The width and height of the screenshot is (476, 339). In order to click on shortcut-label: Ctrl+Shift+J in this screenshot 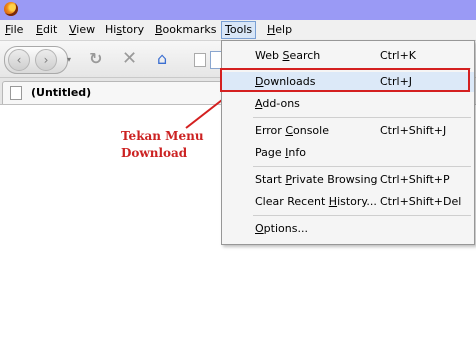, I will do `click(413, 130)`.